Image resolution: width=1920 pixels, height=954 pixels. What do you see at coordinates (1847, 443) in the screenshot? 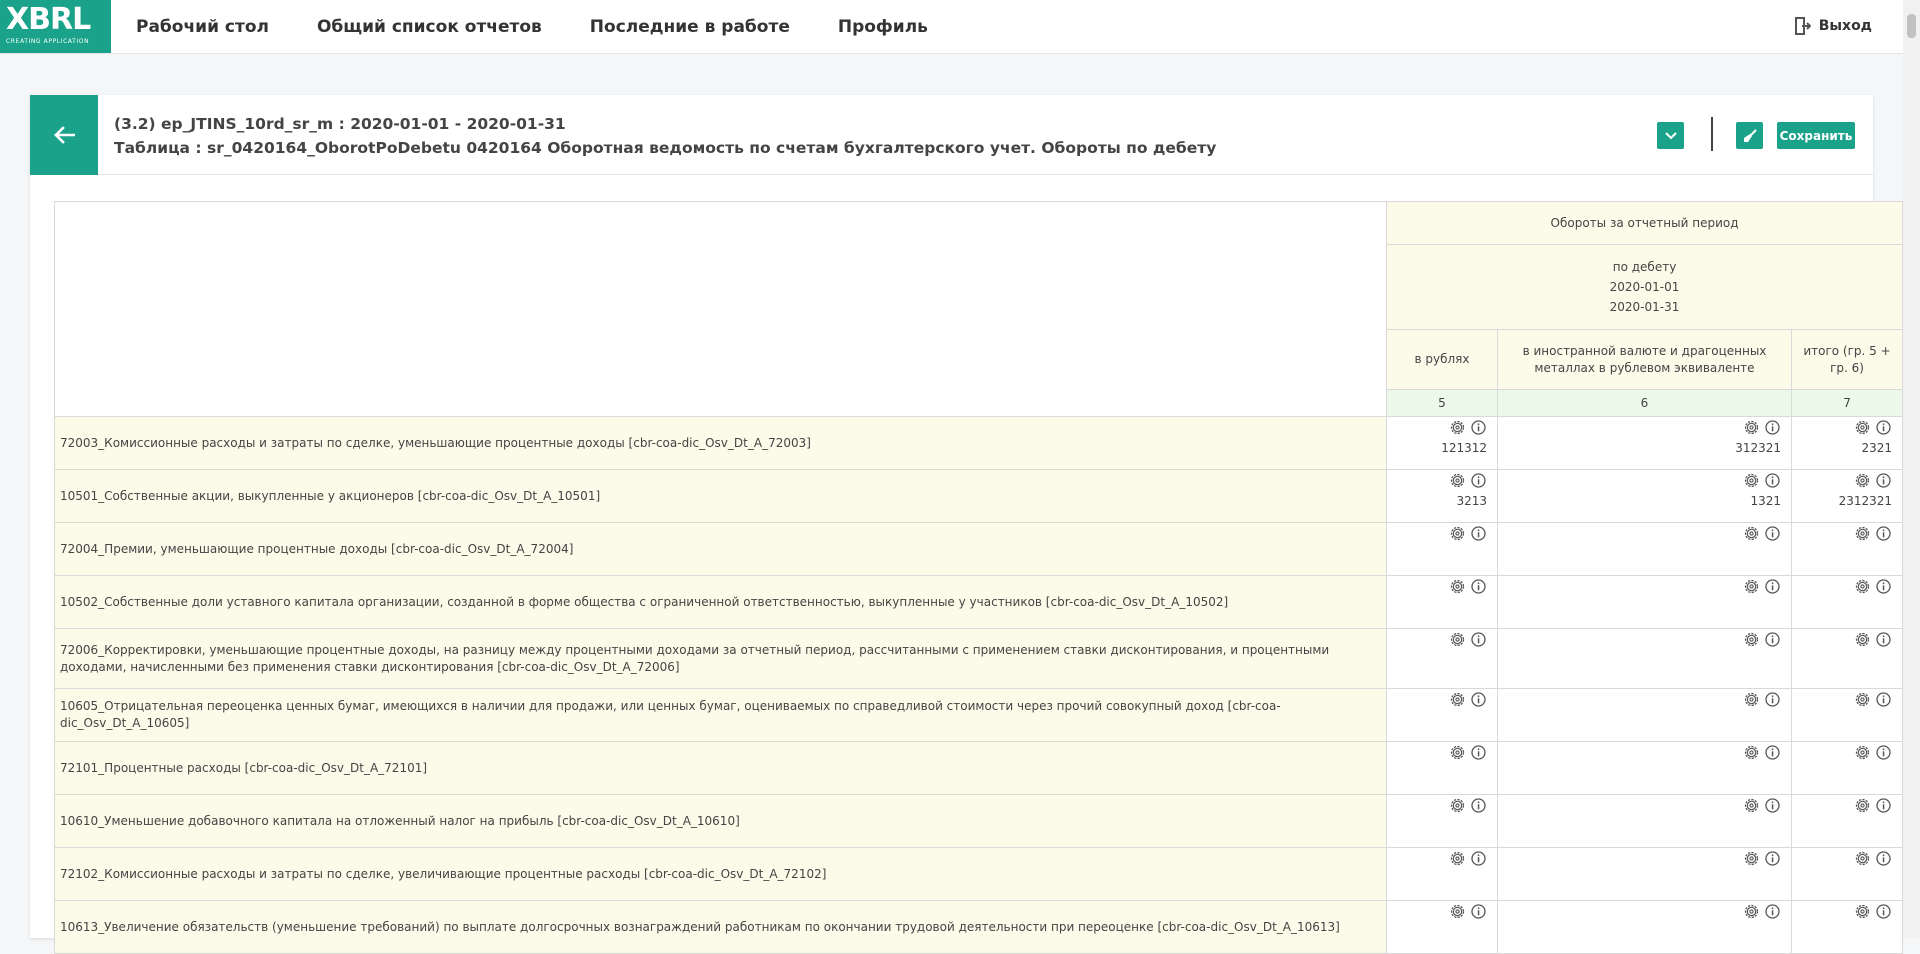
I see `value-cell: 2321` at bounding box center [1847, 443].